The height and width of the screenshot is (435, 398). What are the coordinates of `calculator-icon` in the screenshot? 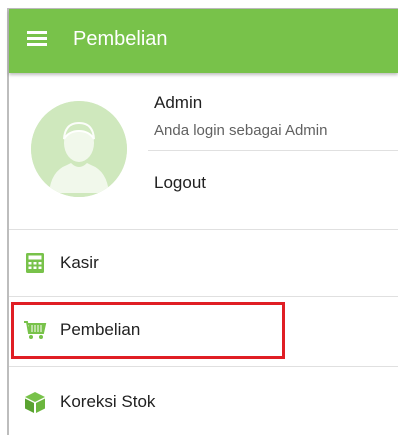 It's located at (35, 263).